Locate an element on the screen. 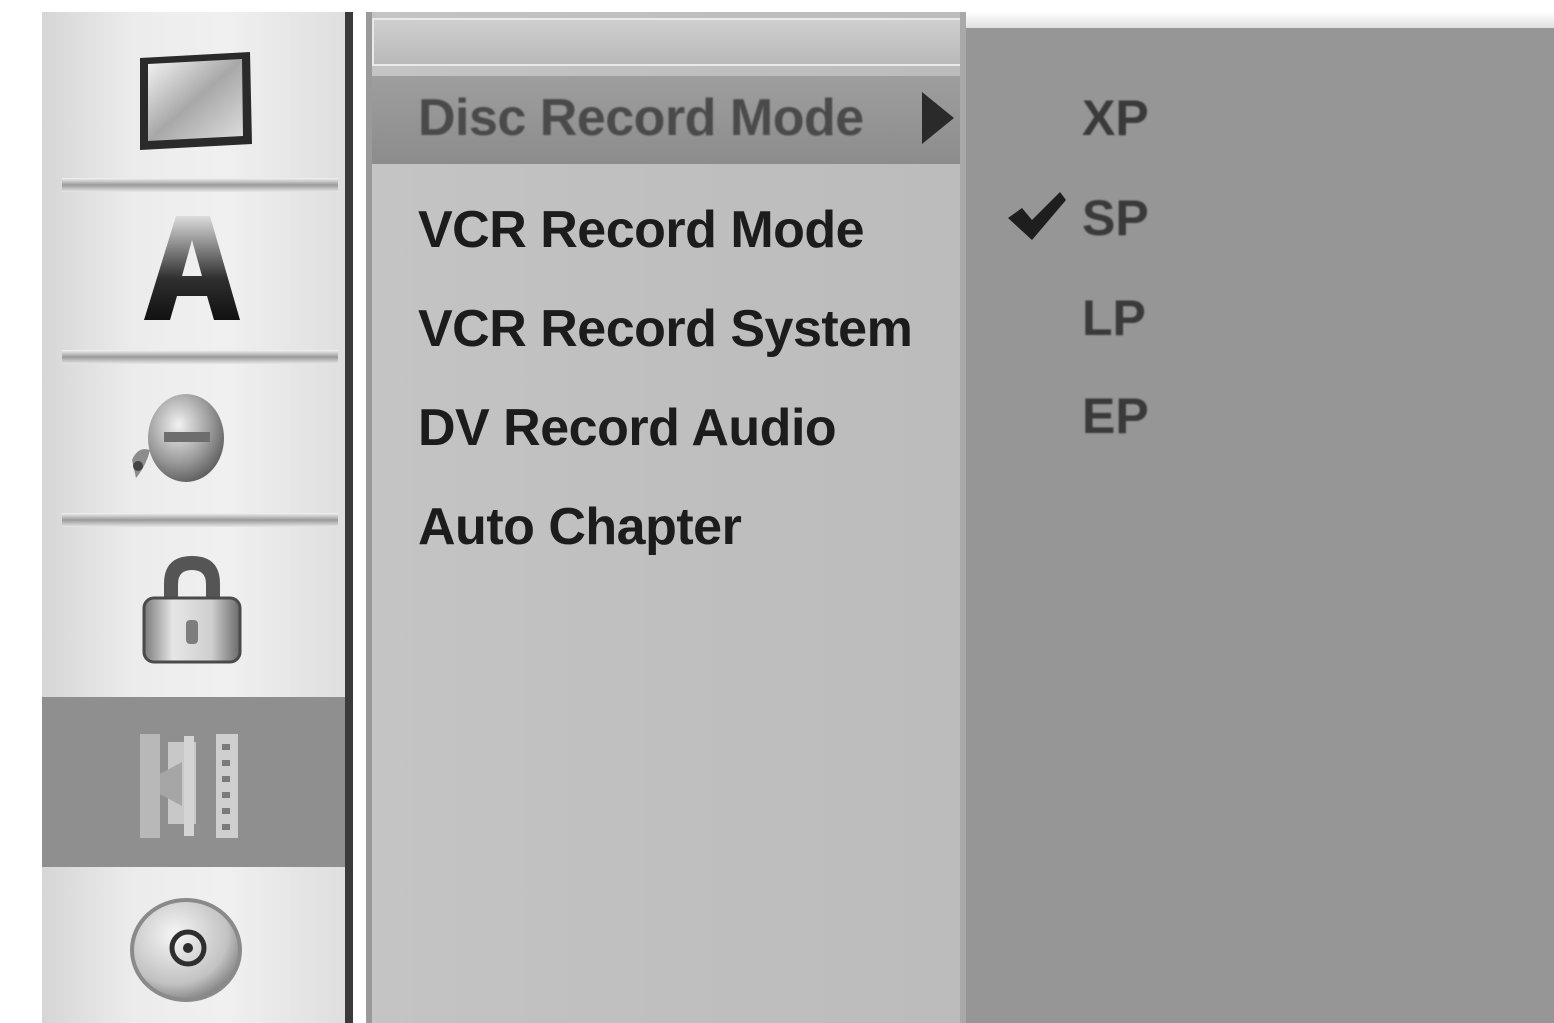 Image resolution: width=1554 pixels, height=1023 pixels. option-sp: SP is located at coordinates (1115, 218).